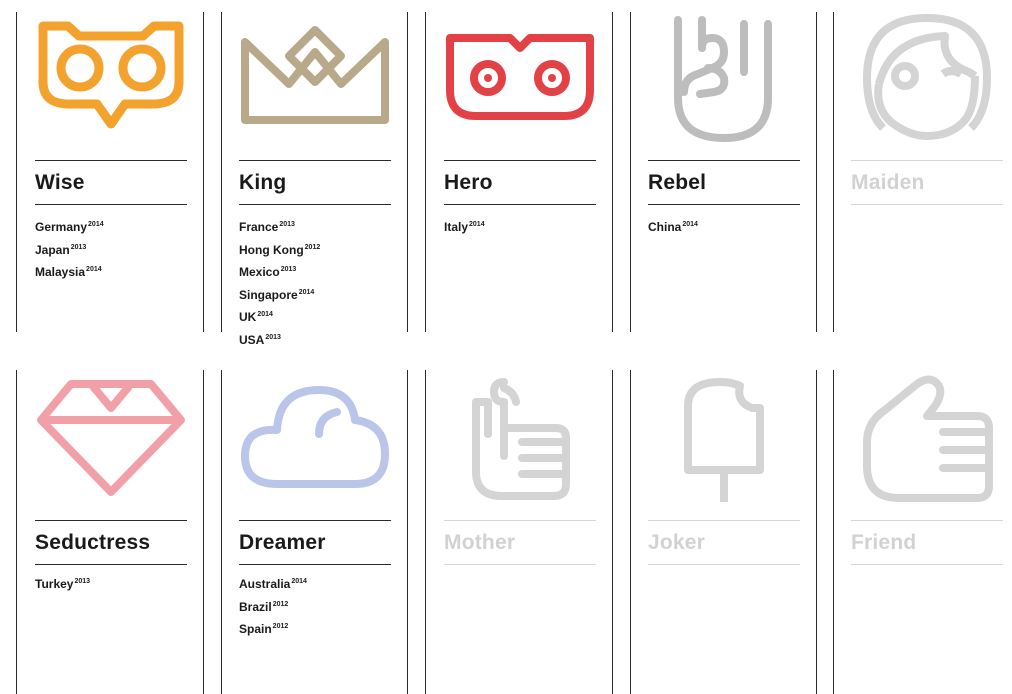  I want to click on reminder-hand-icon, so click(521, 439).